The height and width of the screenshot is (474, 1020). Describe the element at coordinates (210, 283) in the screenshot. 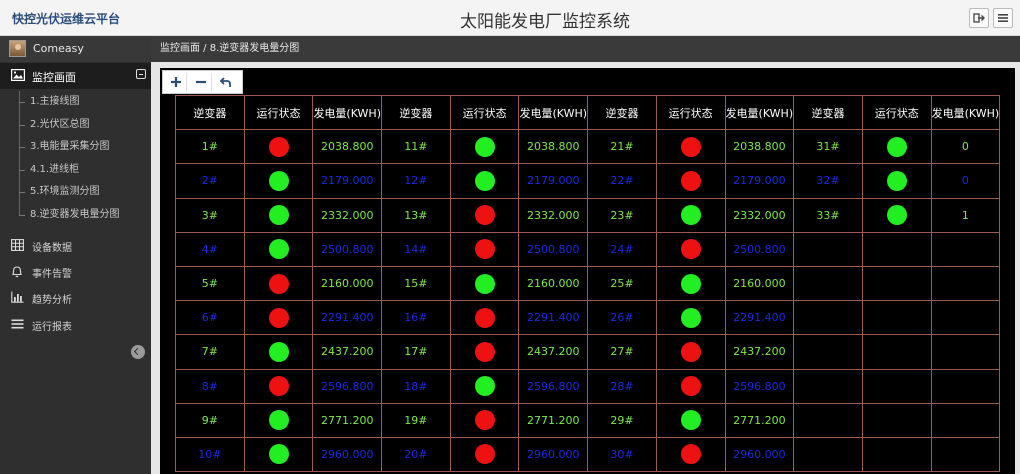

I see `inverter-id: 5#` at that location.